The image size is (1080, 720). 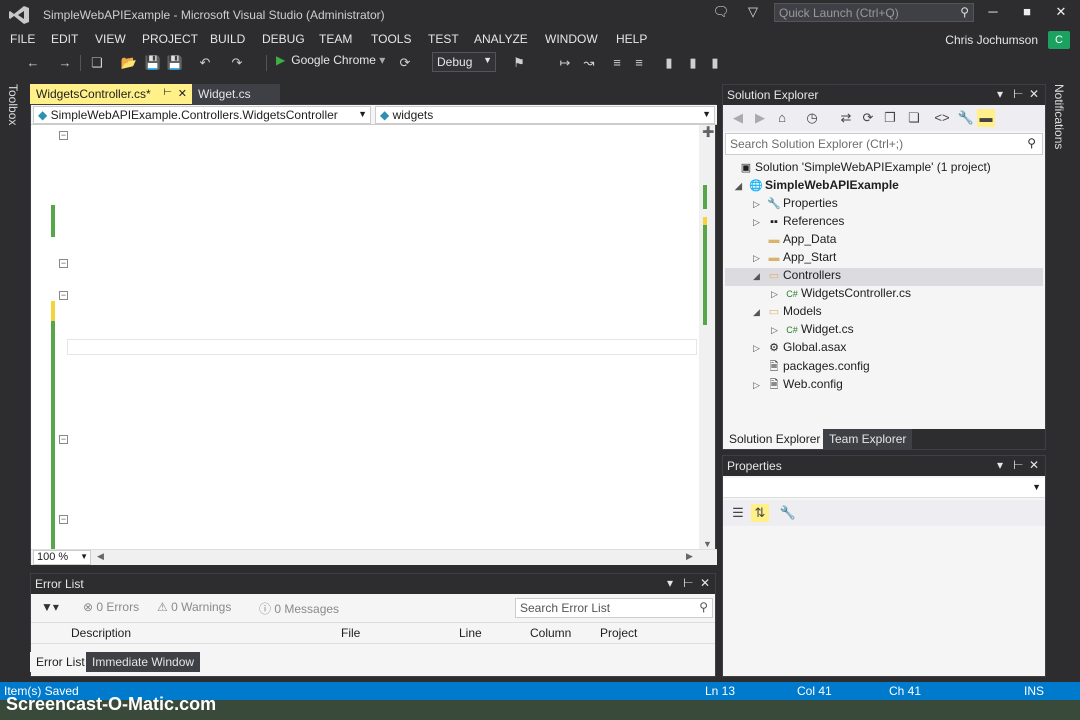 I want to click on avatar: C, so click(x=1059, y=40).